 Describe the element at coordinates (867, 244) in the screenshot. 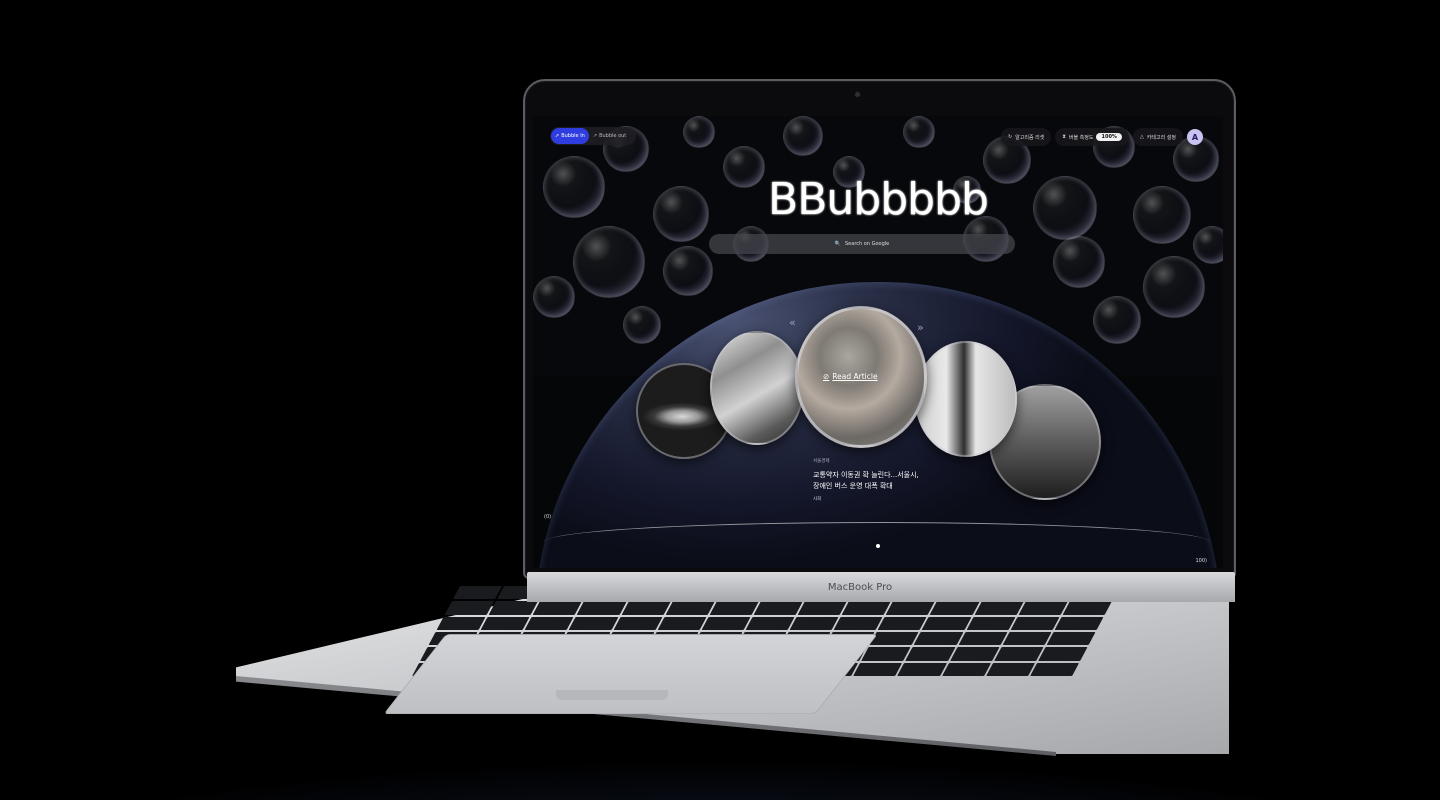

I see `search-placeholder: Search on Google` at that location.